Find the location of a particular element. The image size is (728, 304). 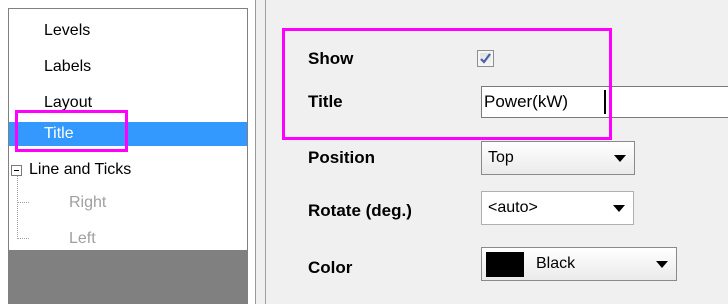

color-swatch is located at coordinates (505, 264).